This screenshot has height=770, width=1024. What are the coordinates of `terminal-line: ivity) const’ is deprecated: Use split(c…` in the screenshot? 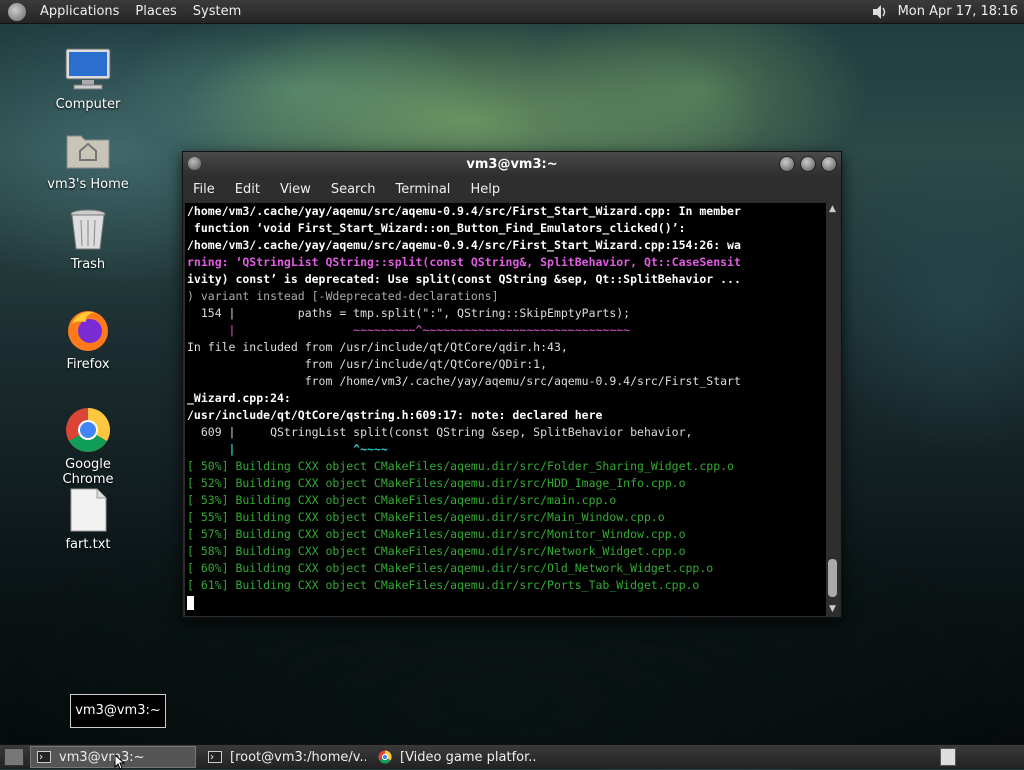 It's located at (464, 279).